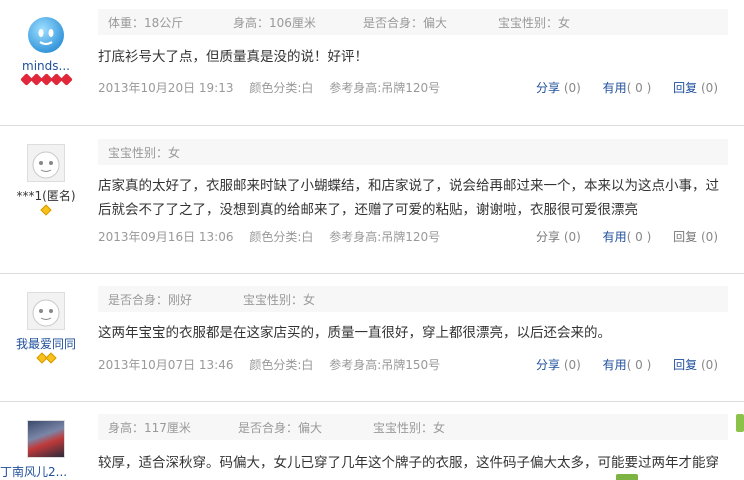 This screenshot has width=744, height=480. I want to click on attr-fit: 是否合身：刚好, so click(150, 299).